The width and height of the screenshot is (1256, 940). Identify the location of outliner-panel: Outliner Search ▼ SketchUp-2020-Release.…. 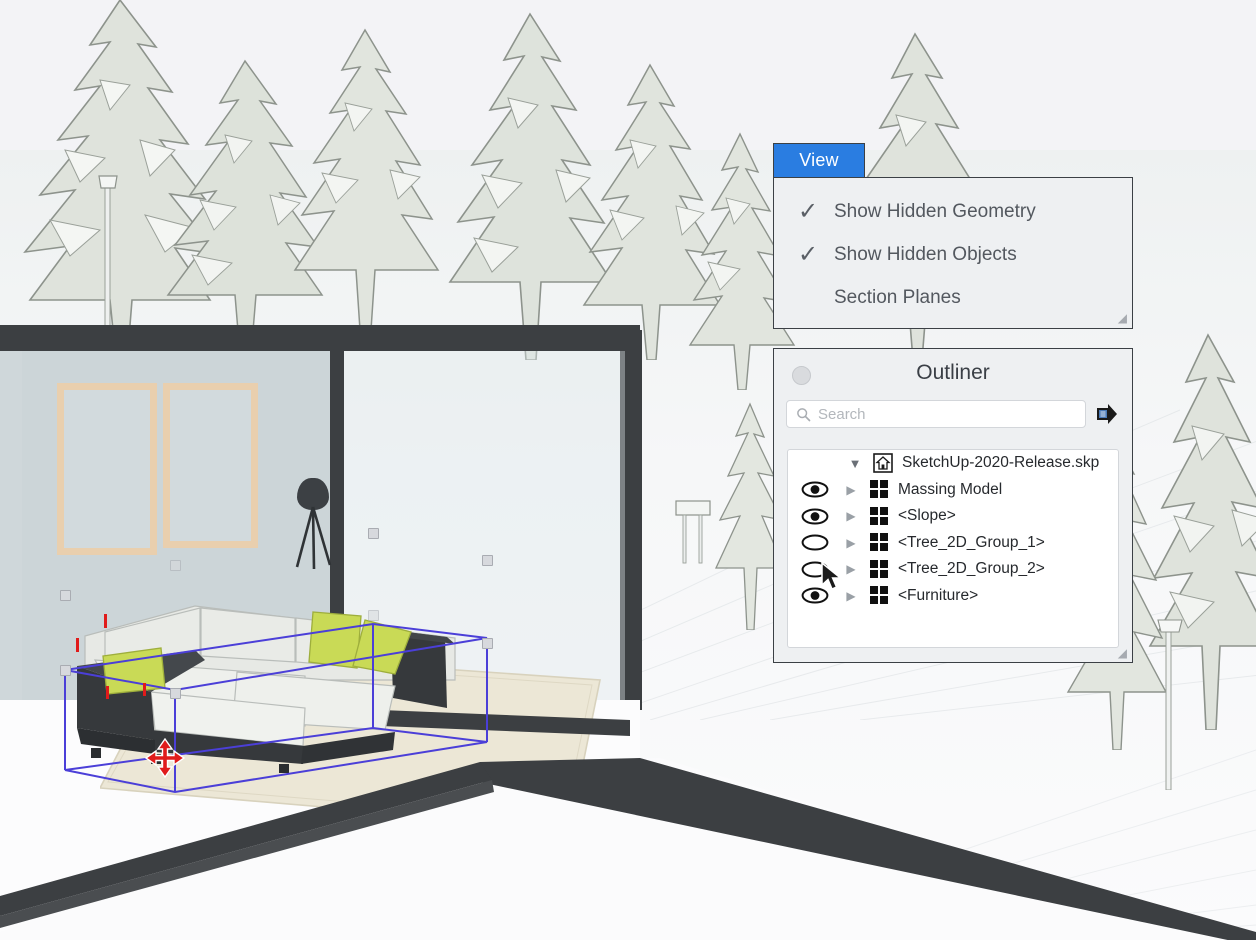
(953, 505).